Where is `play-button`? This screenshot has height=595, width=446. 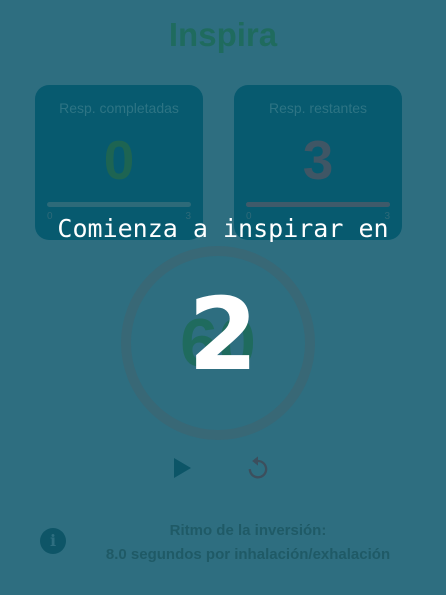
play-button is located at coordinates (182, 468).